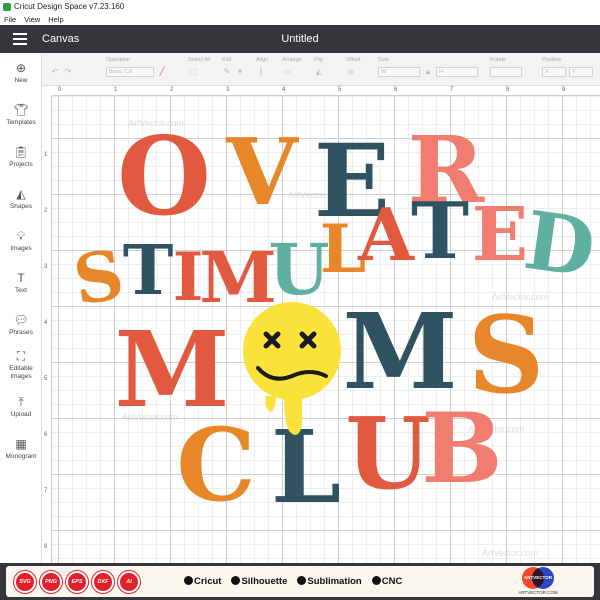 The image size is (600, 600). Describe the element at coordinates (193, 72) in the screenshot. I see `select-all-icon: ⬚` at that location.